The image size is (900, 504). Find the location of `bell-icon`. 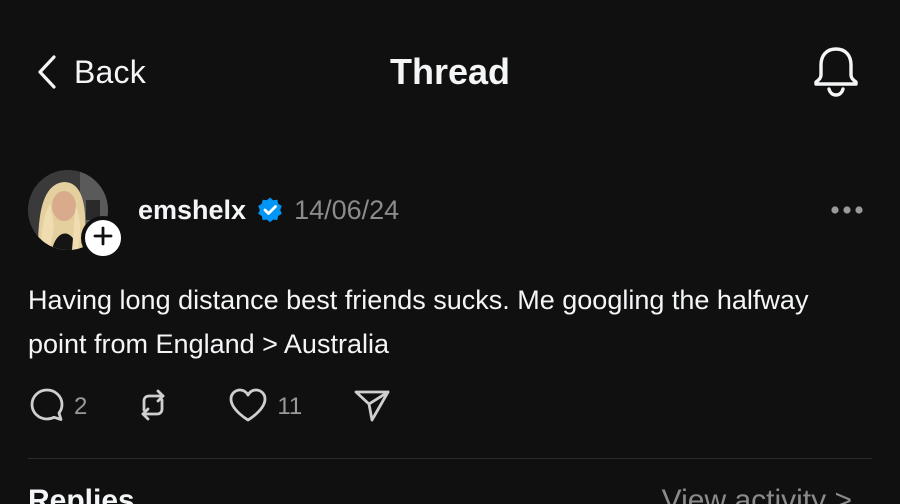

bell-icon is located at coordinates (836, 72).